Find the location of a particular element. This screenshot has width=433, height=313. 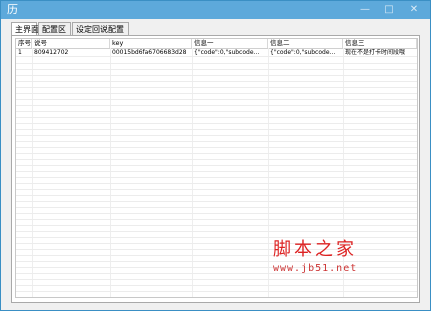

tab-config: 配置区 is located at coordinates (54, 28).